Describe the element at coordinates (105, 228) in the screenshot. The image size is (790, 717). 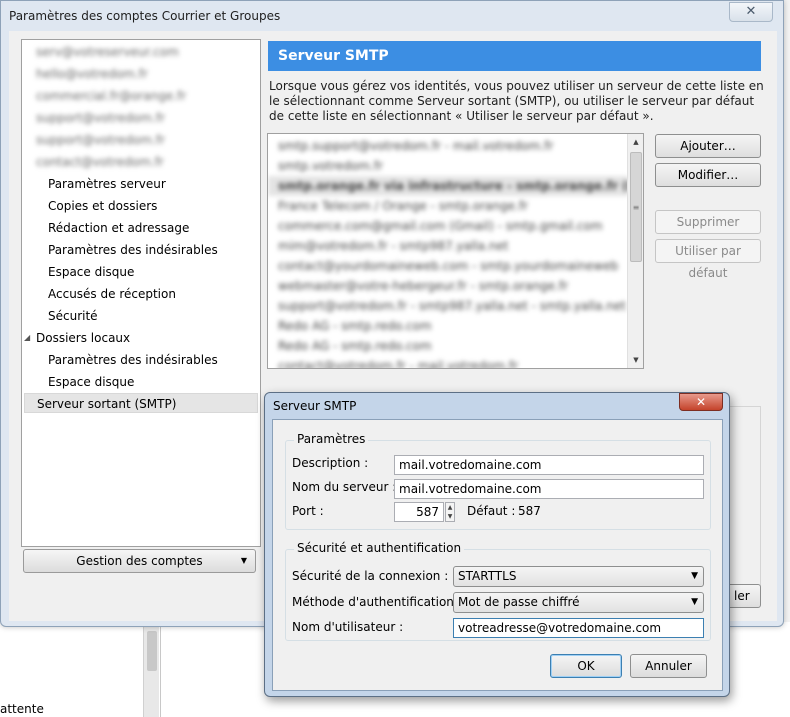
I see `tree-item-composition: Rédaction et adressage` at that location.